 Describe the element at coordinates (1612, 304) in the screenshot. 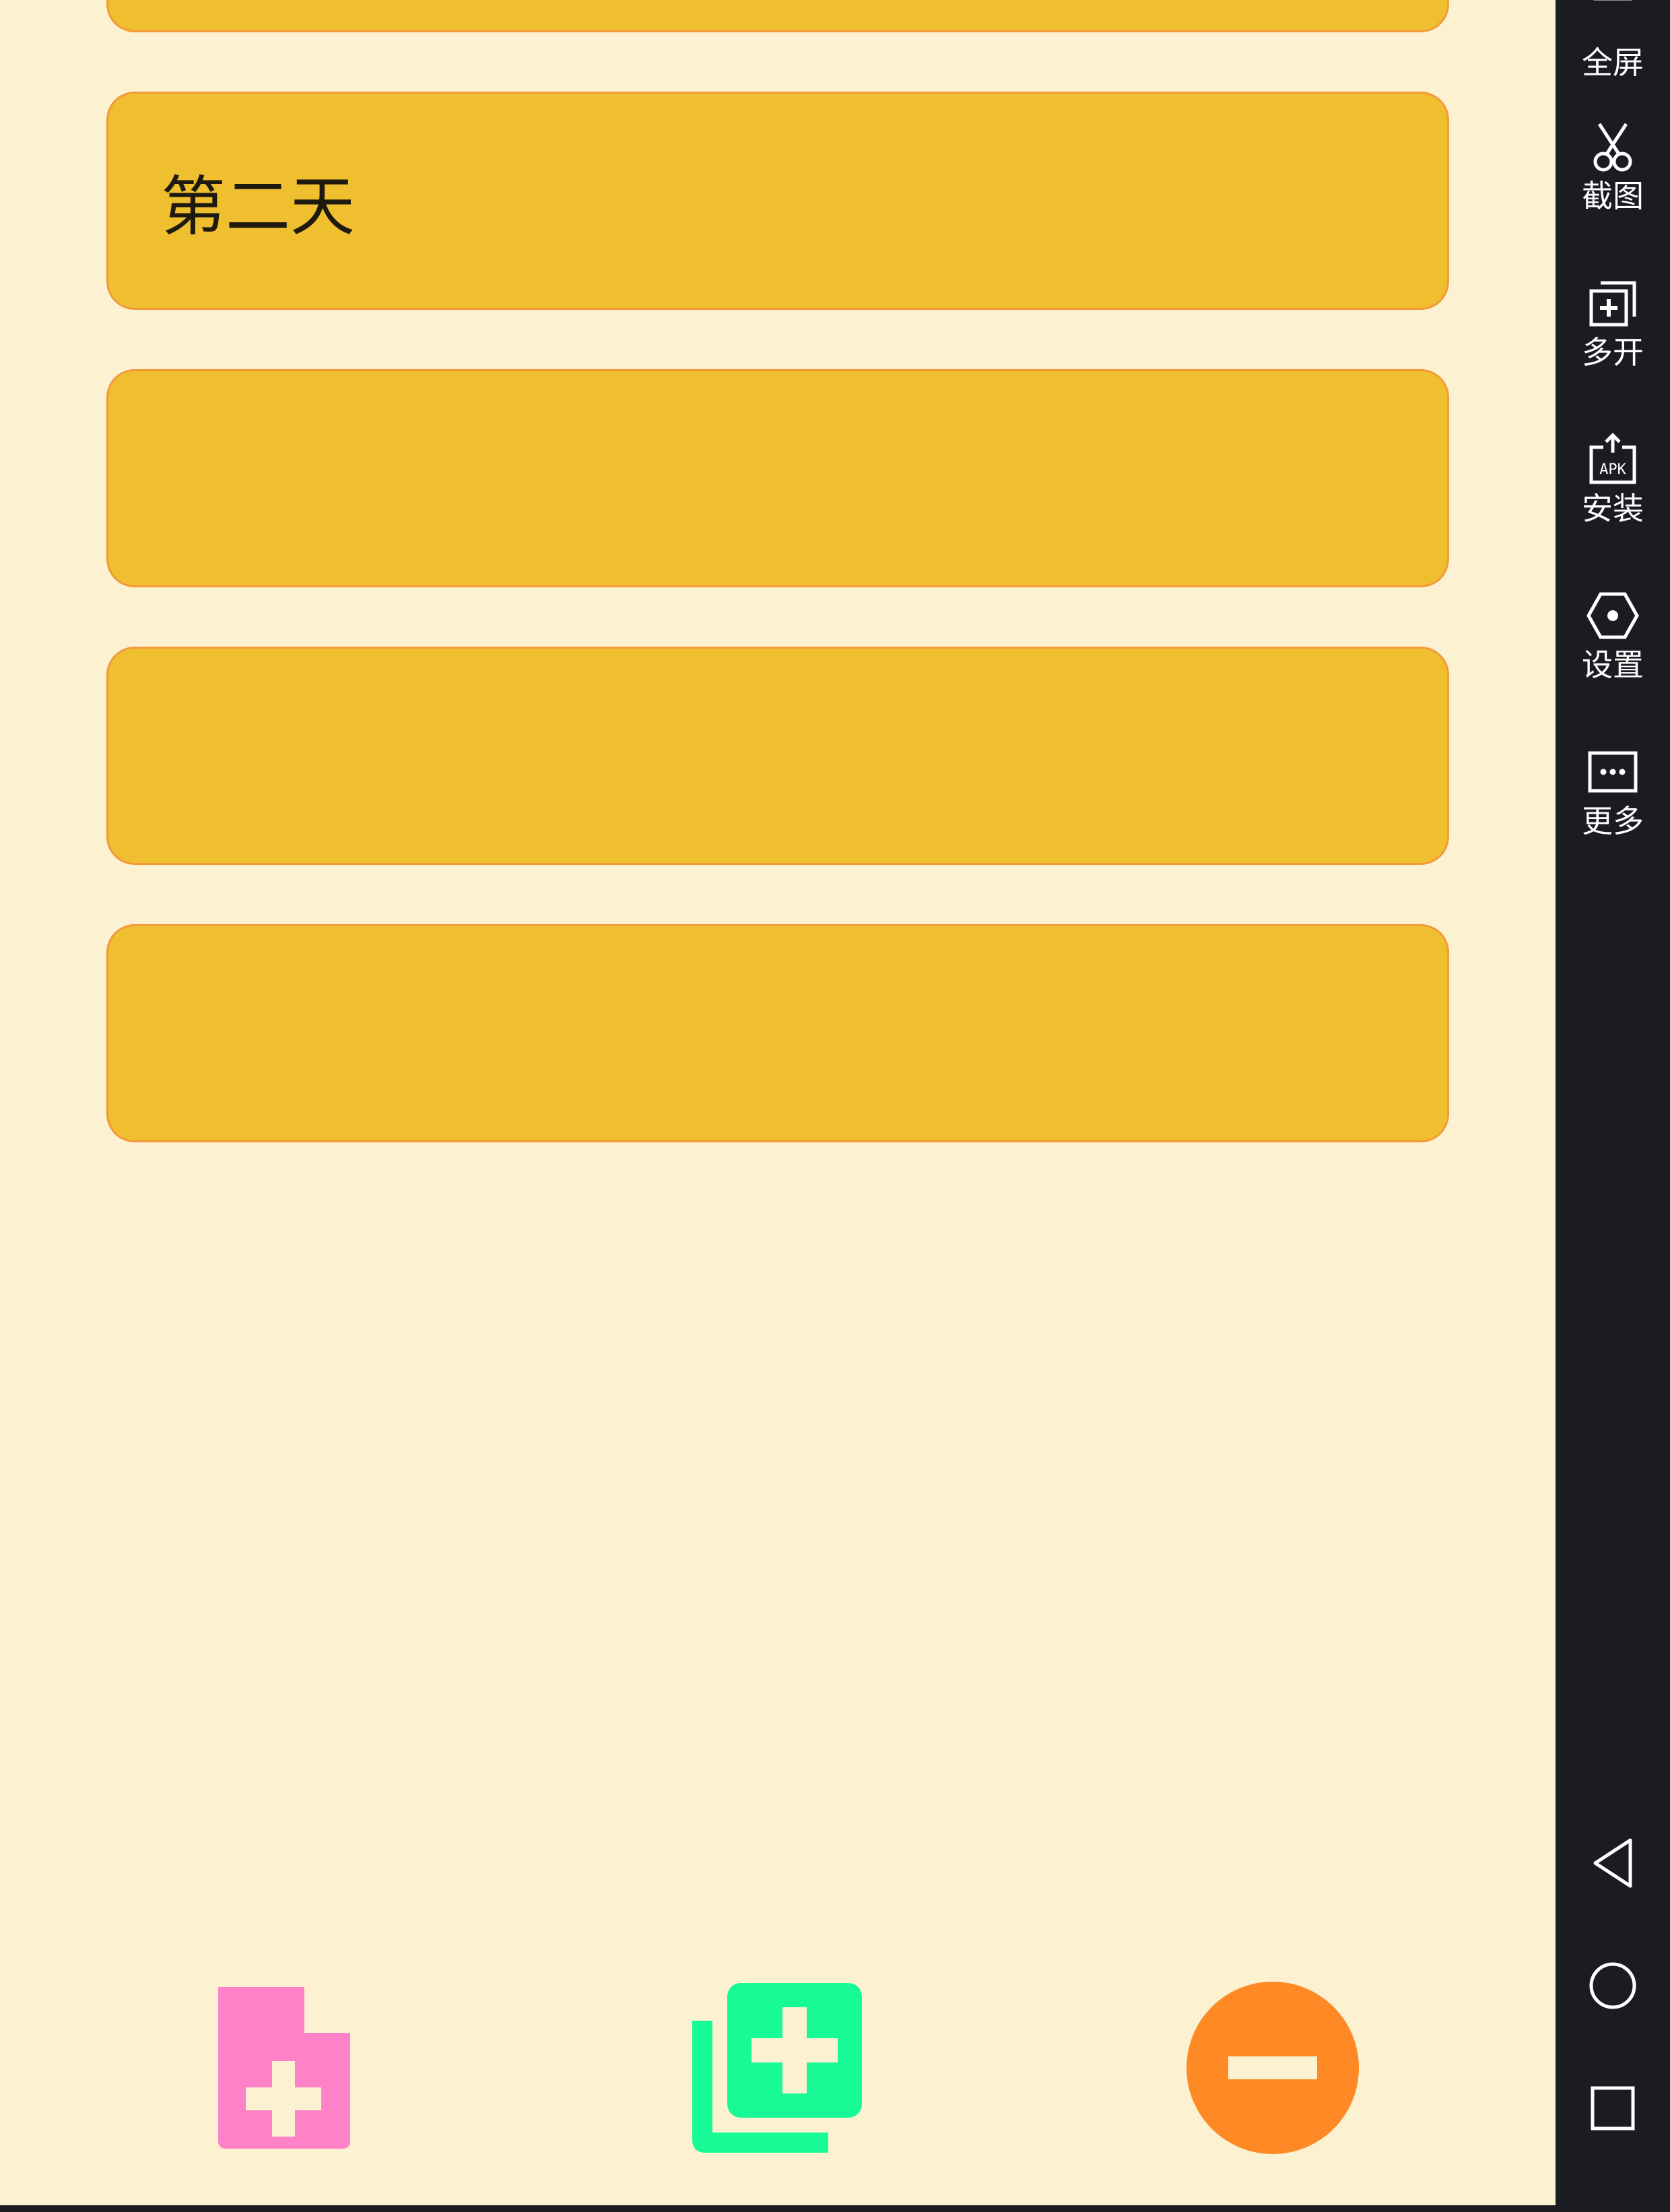

I see `multi-instance-icon` at that location.